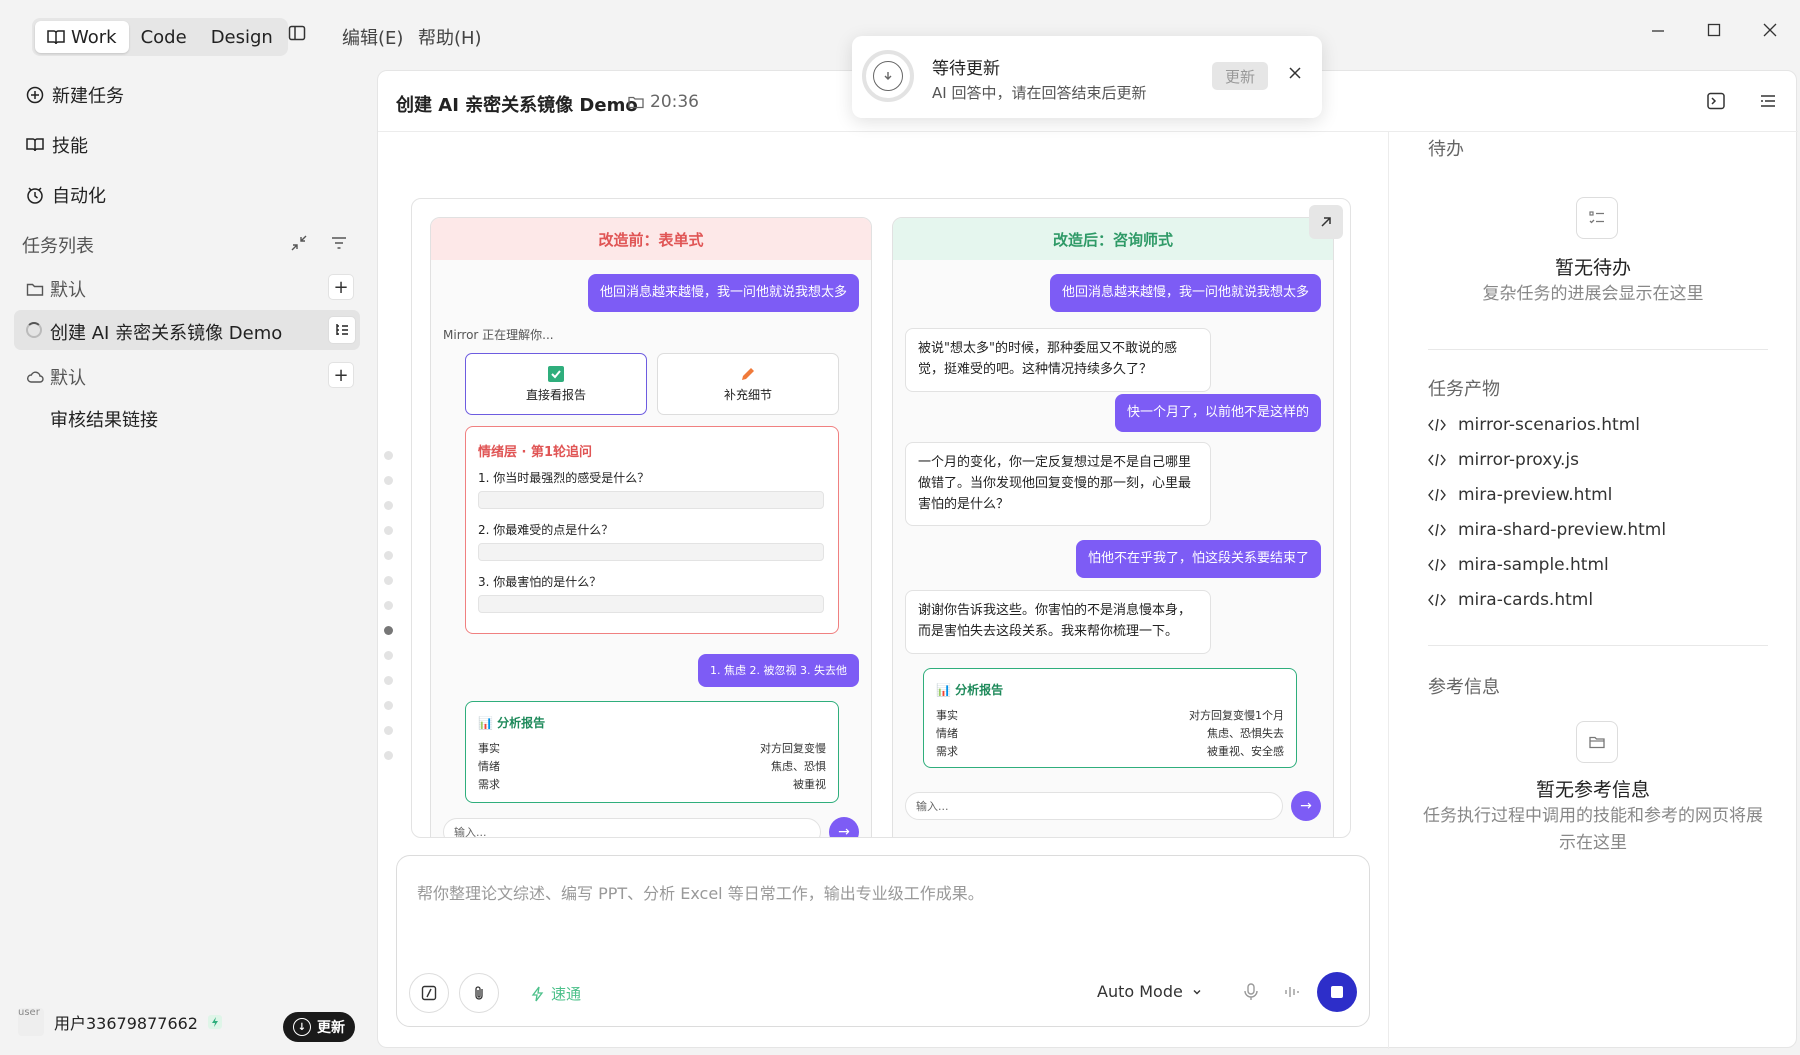 This screenshot has height=1055, width=1800. Describe the element at coordinates (1658, 30) in the screenshot. I see `minimize-icon` at that location.